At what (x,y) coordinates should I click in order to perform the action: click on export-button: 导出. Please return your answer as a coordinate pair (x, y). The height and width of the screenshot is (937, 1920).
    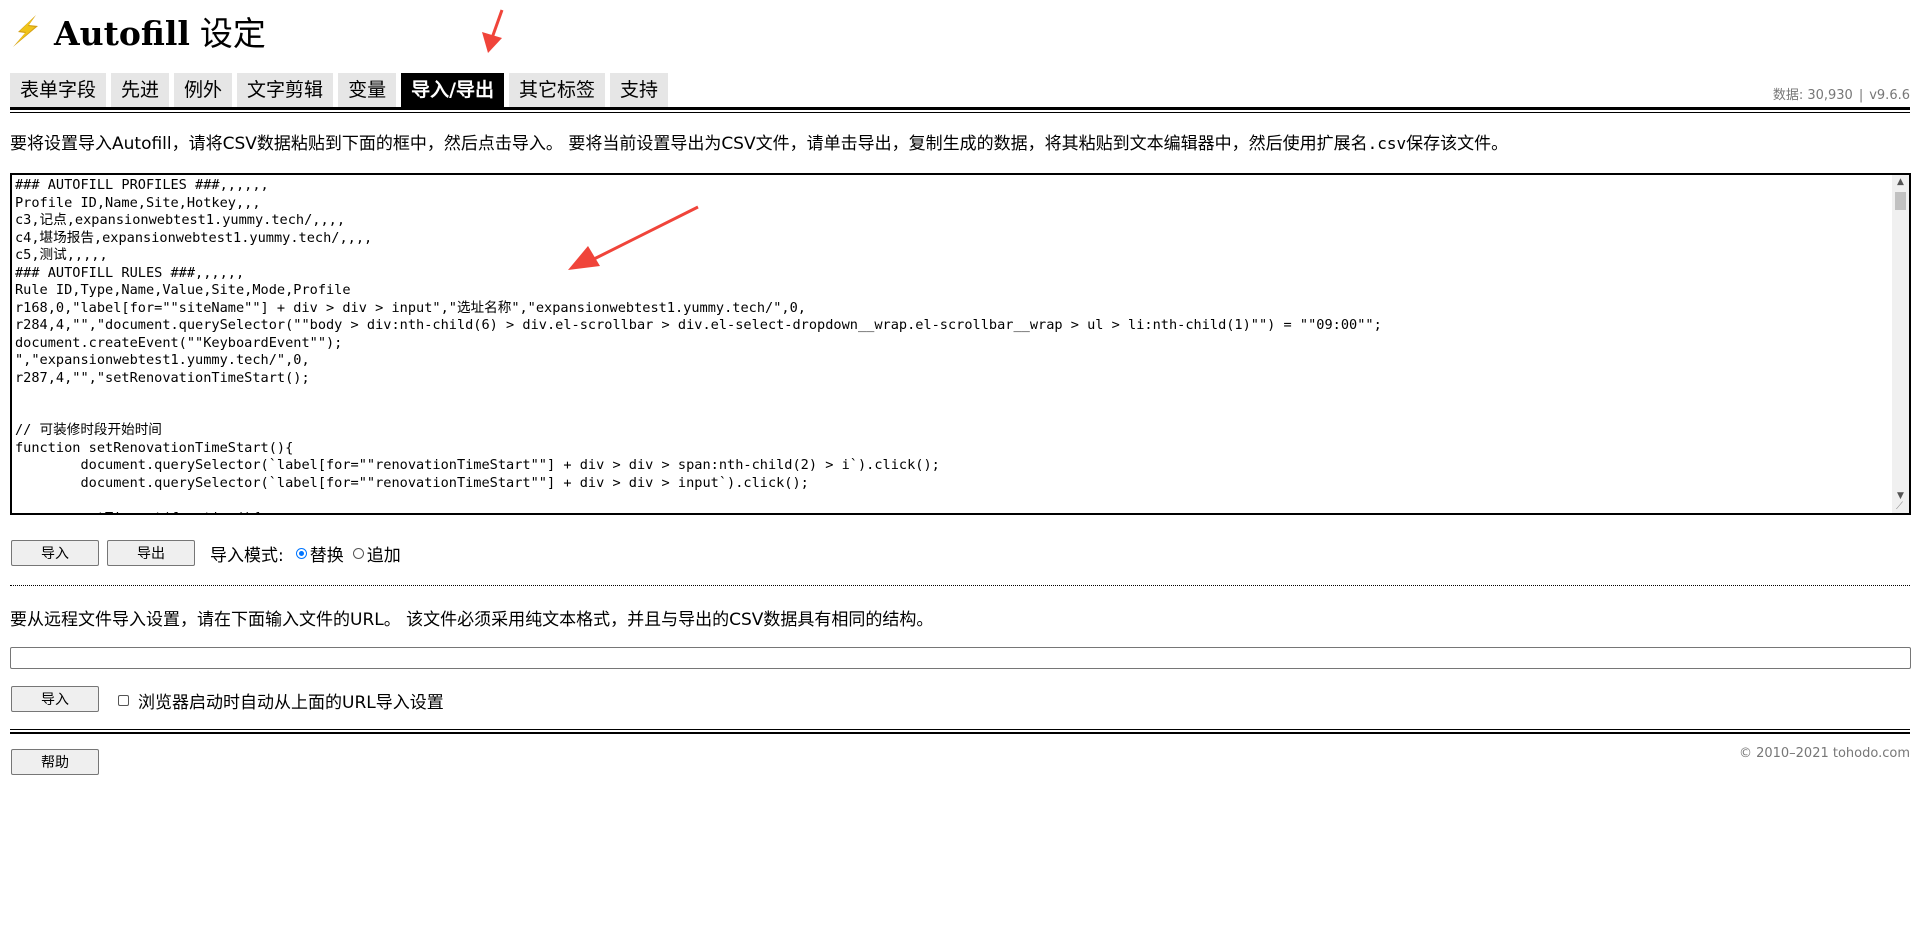
    Looking at the image, I should click on (151, 553).